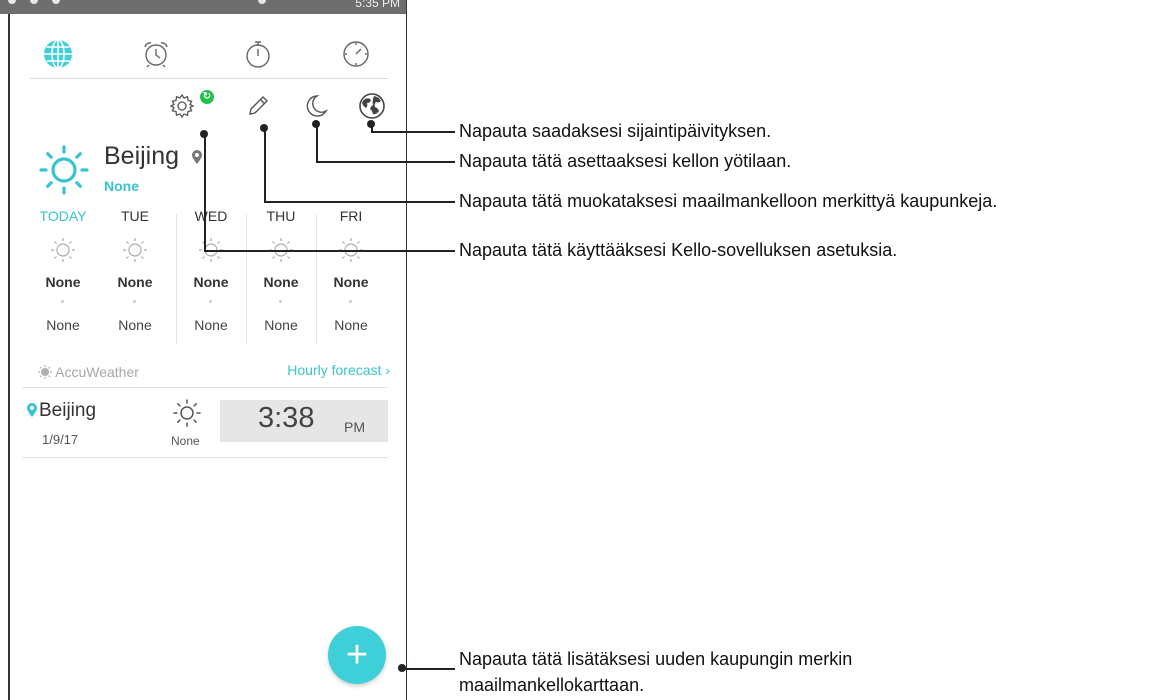  I want to click on moon-icon, so click(317, 106).